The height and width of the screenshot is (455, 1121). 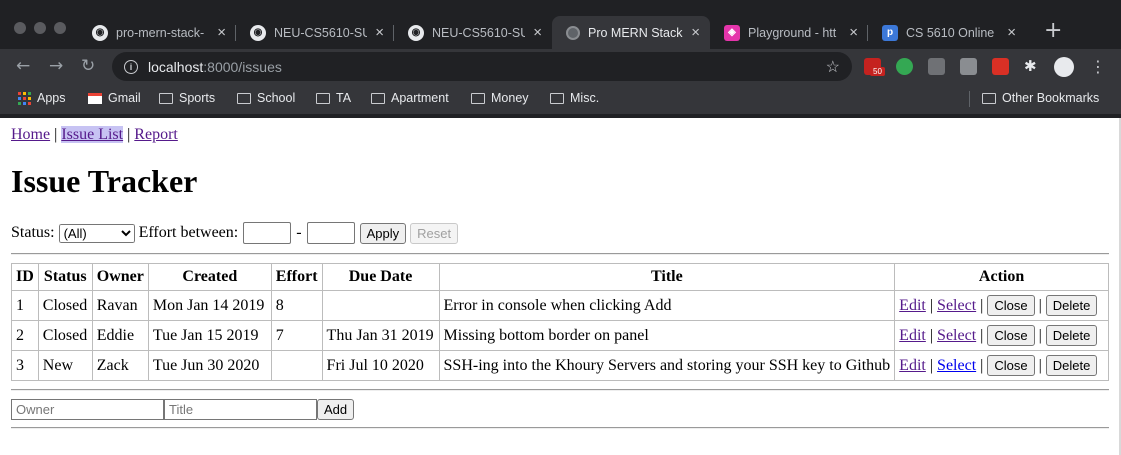 I want to click on red-extension-icon, so click(x=1000, y=66).